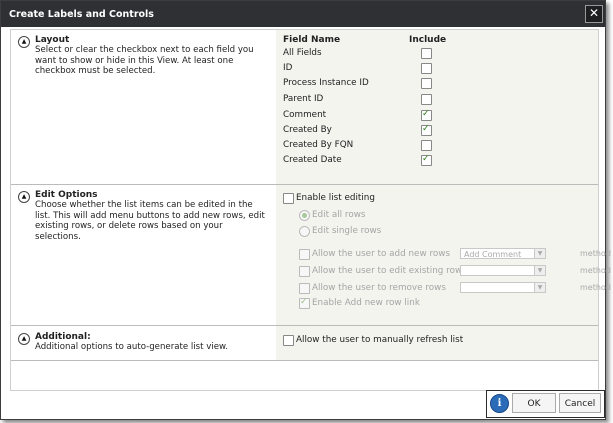 This screenshot has width=613, height=423. Describe the element at coordinates (303, 99) in the screenshot. I see `field-name: Parent ID` at that location.